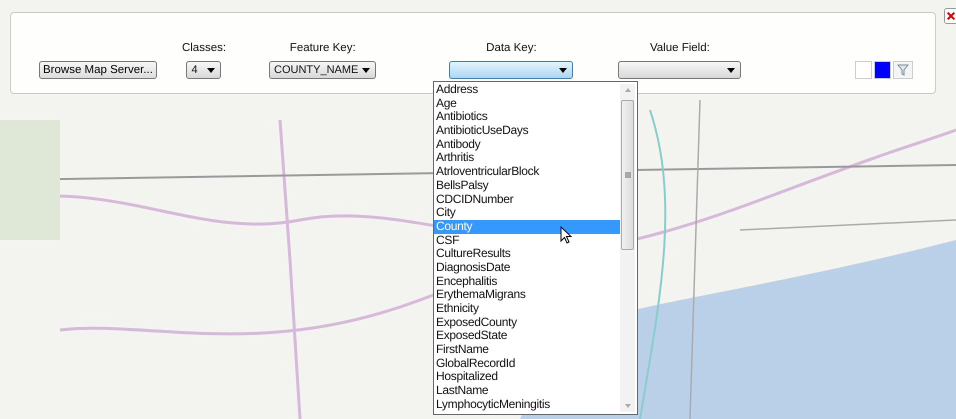 The width and height of the screenshot is (956, 419). I want to click on list-item: GlobalRecordId, so click(527, 363).